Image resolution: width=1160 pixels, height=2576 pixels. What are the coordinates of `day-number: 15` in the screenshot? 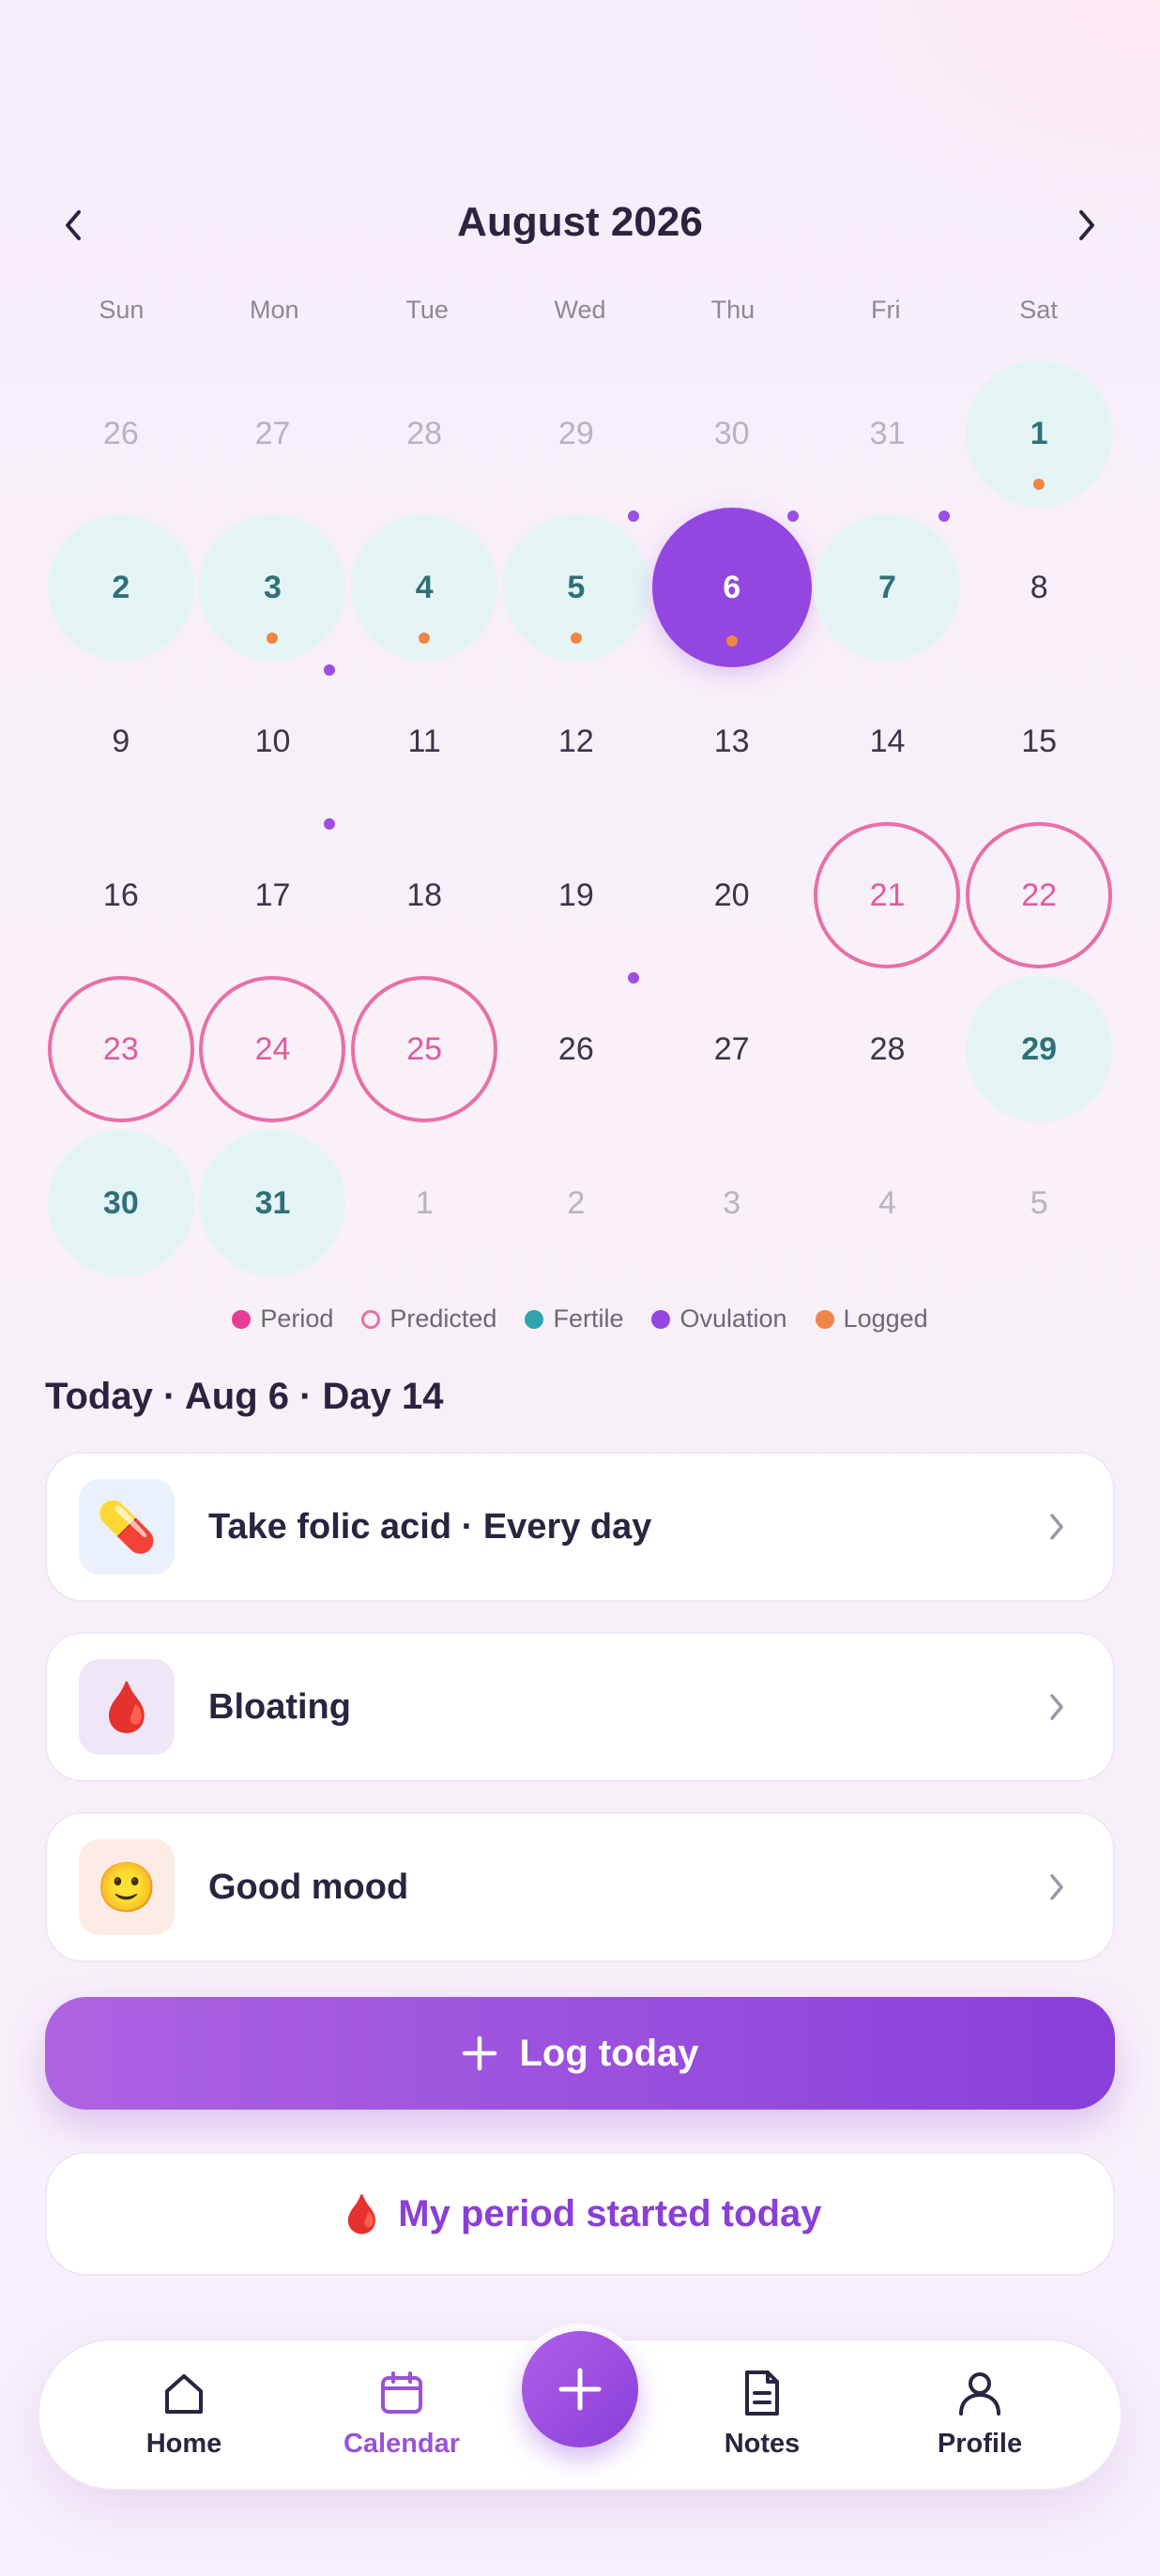 It's located at (1039, 741).